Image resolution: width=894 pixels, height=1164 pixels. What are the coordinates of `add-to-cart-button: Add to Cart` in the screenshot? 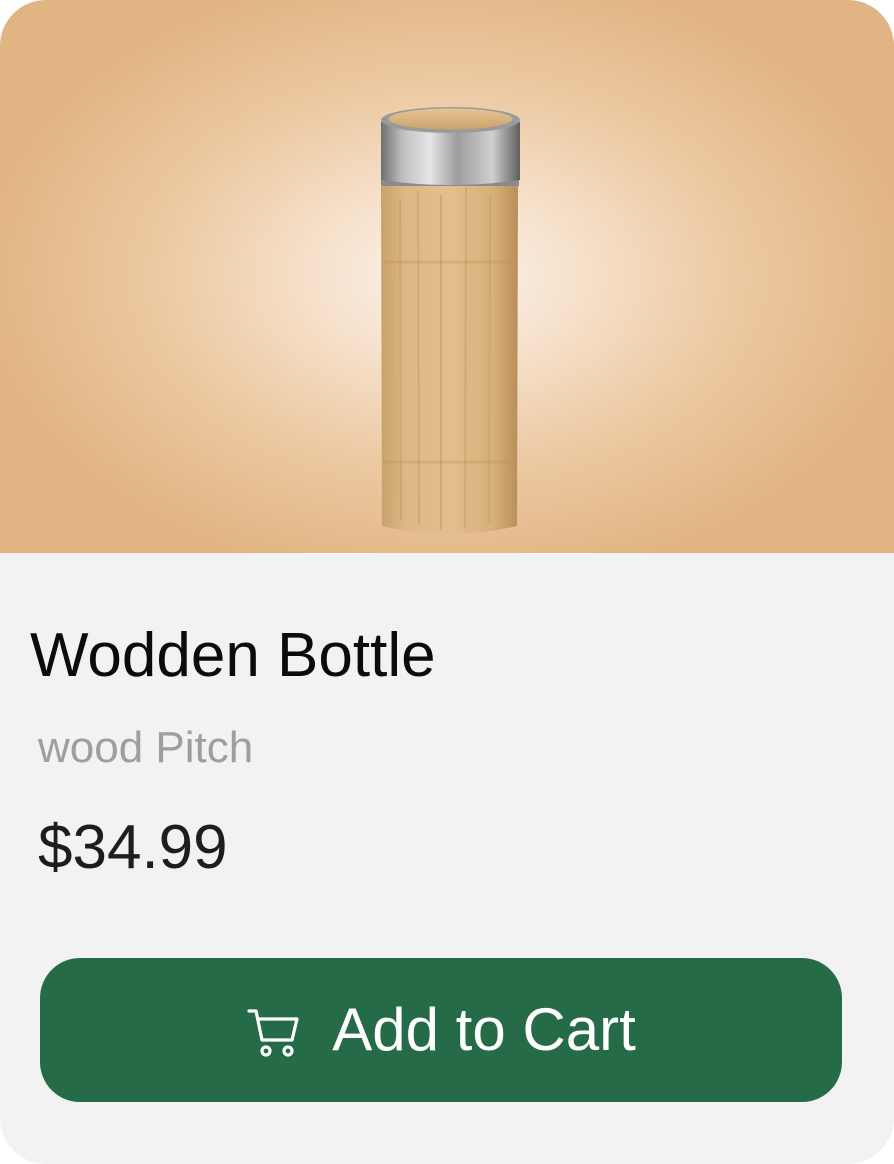 It's located at (441, 1030).